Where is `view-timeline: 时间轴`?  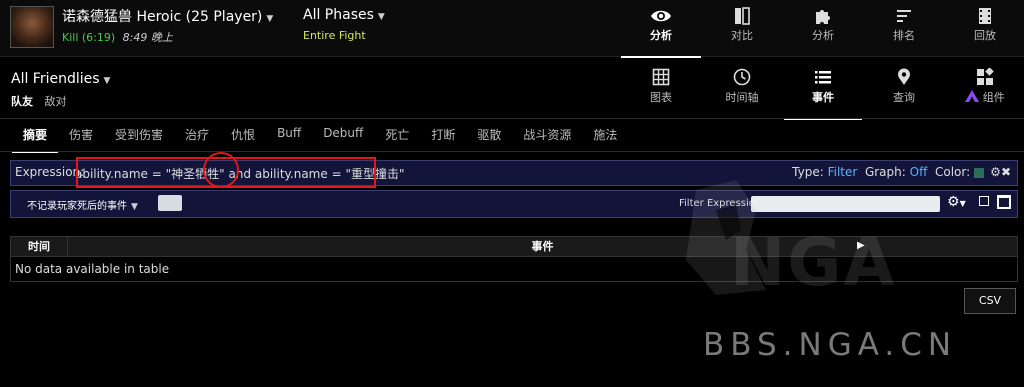 view-timeline: 时间轴 is located at coordinates (742, 91).